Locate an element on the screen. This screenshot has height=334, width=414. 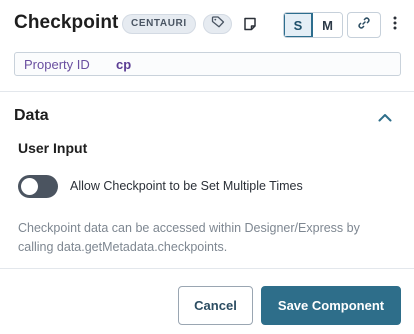
header-divider is located at coordinates (207, 91).